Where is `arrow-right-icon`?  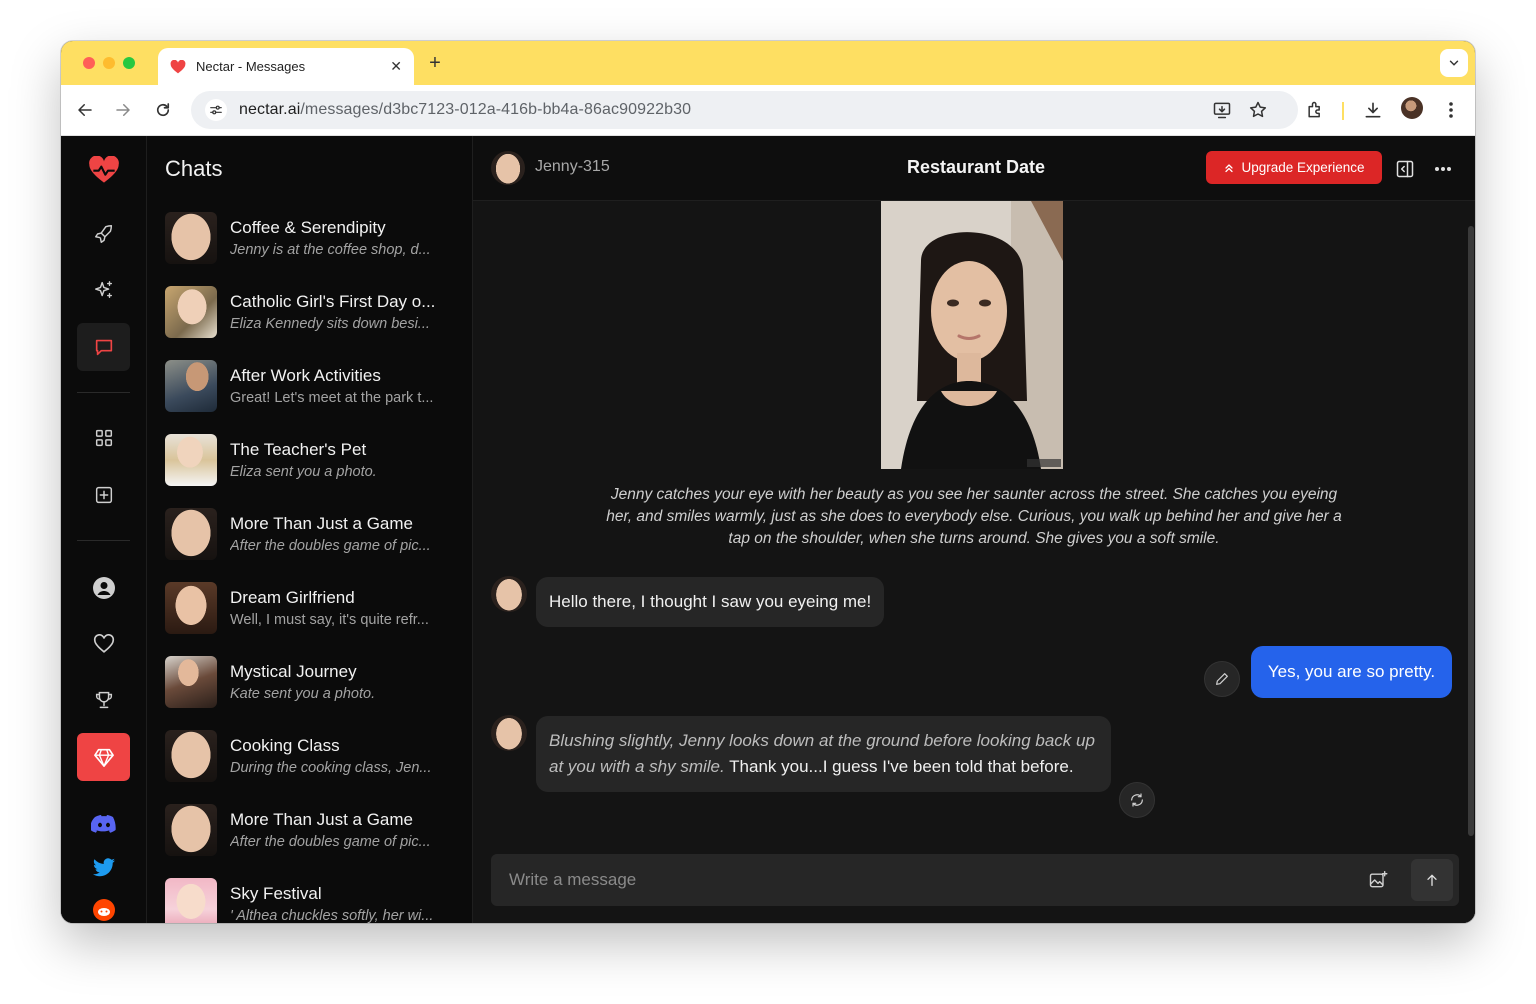
arrow-right-icon is located at coordinates (123, 110).